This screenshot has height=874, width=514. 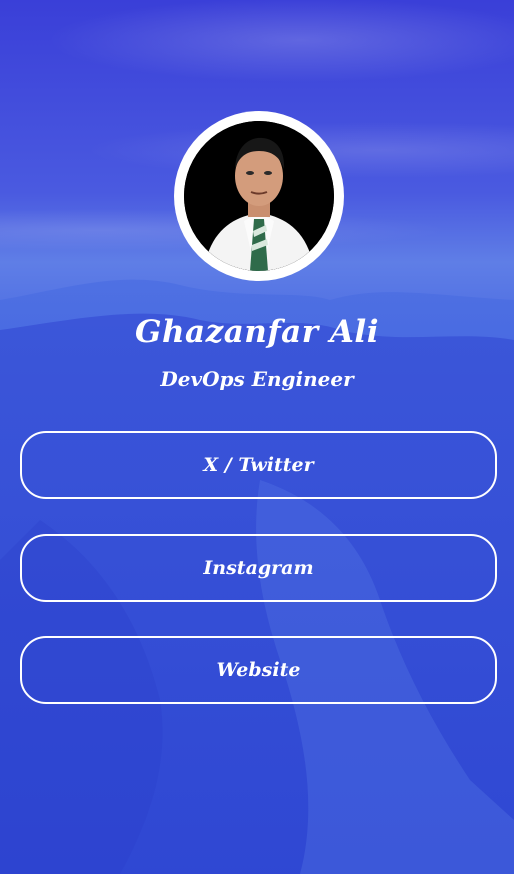 I want to click on link-label: Instagram, so click(x=258, y=568).